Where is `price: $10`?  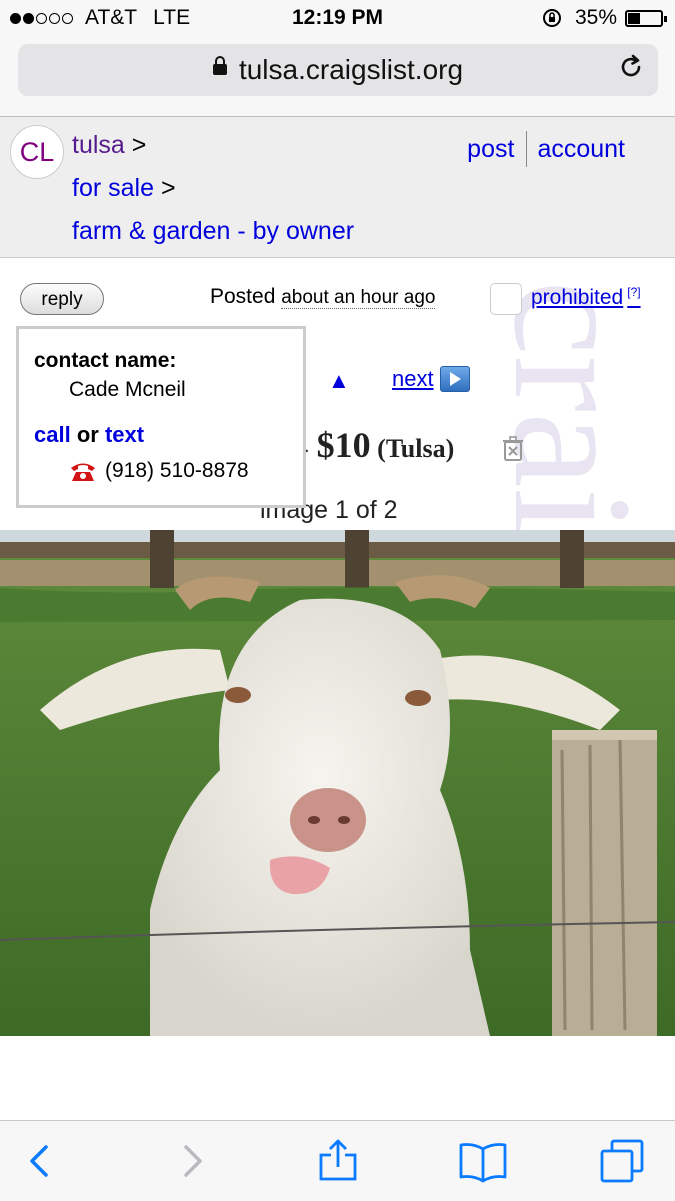 price: $10 is located at coordinates (343, 445).